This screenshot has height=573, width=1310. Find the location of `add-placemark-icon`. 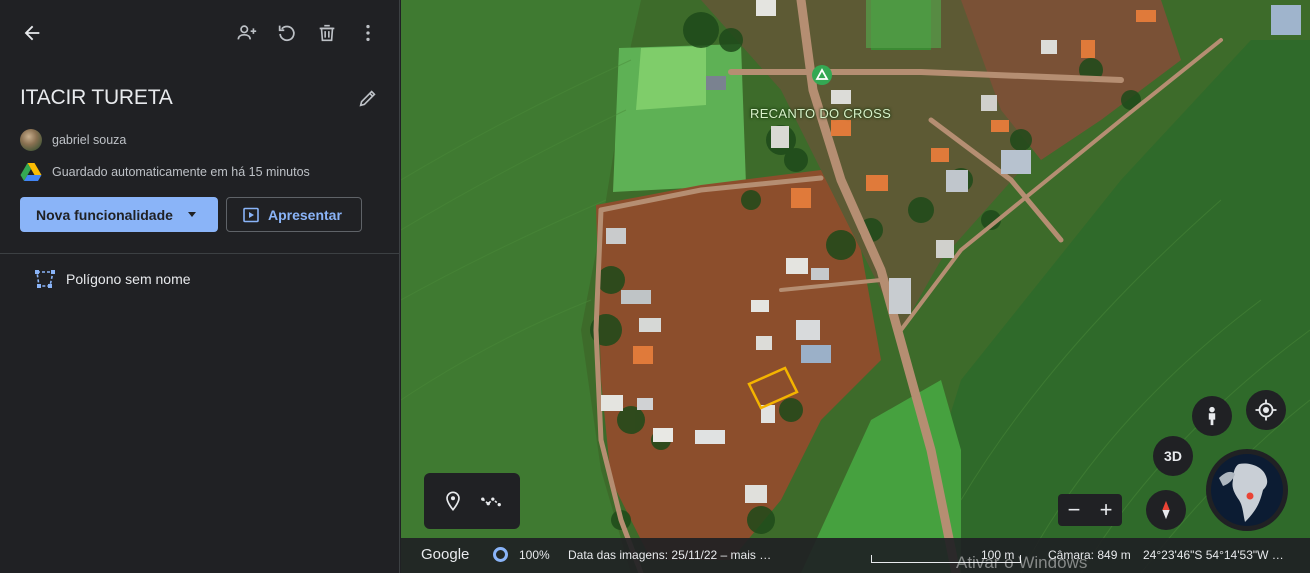

add-placemark-icon is located at coordinates (453, 501).